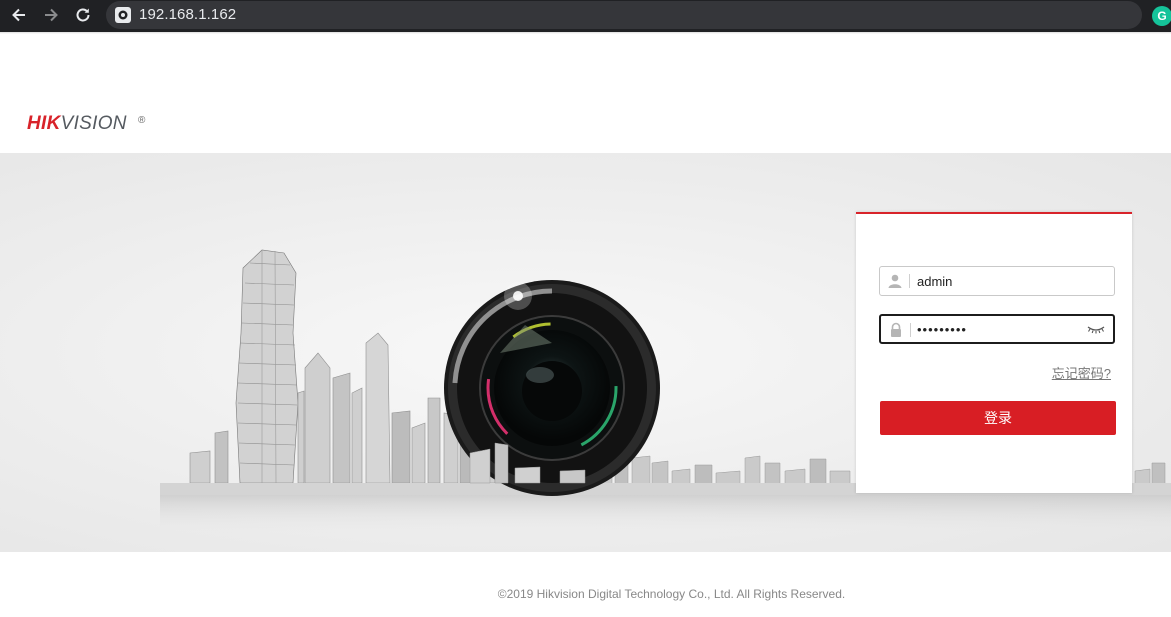  I want to click on forward-button, so click(51, 15).